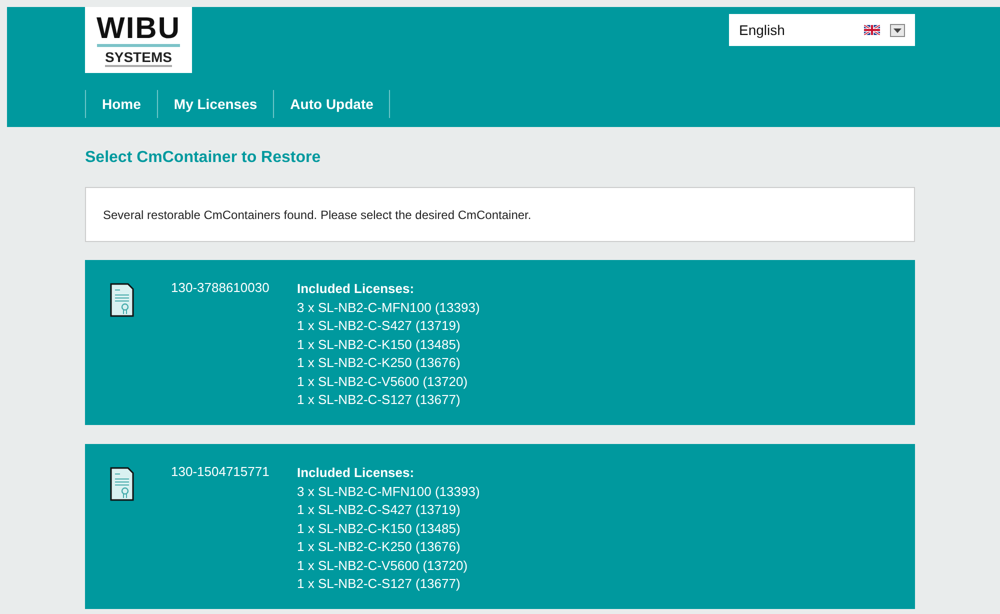 The height and width of the screenshot is (614, 1000). Describe the element at coordinates (220, 287) in the screenshot. I see `container-serial: 130-3788610030` at that location.